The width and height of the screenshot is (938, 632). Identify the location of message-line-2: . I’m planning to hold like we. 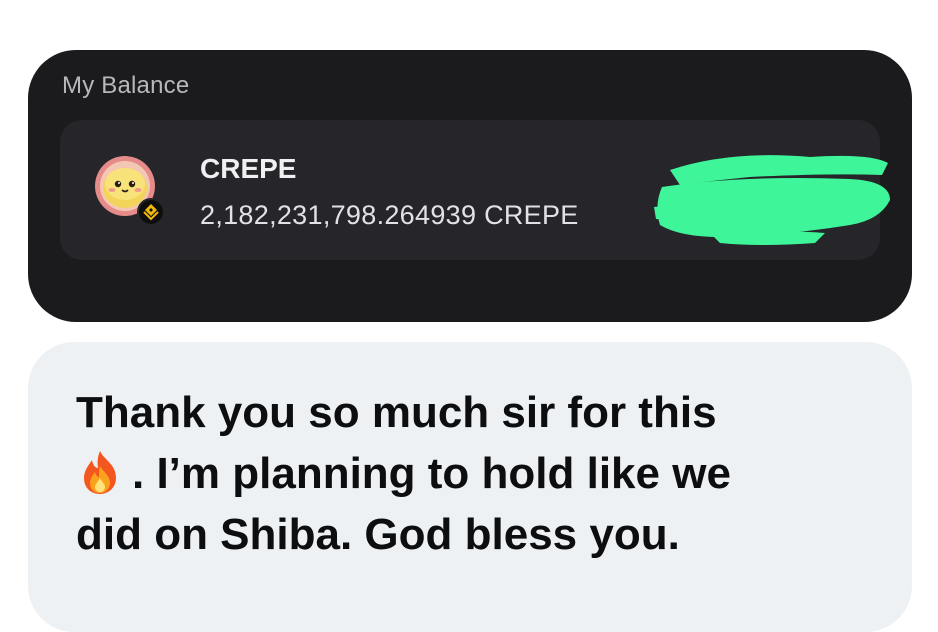
(476, 473).